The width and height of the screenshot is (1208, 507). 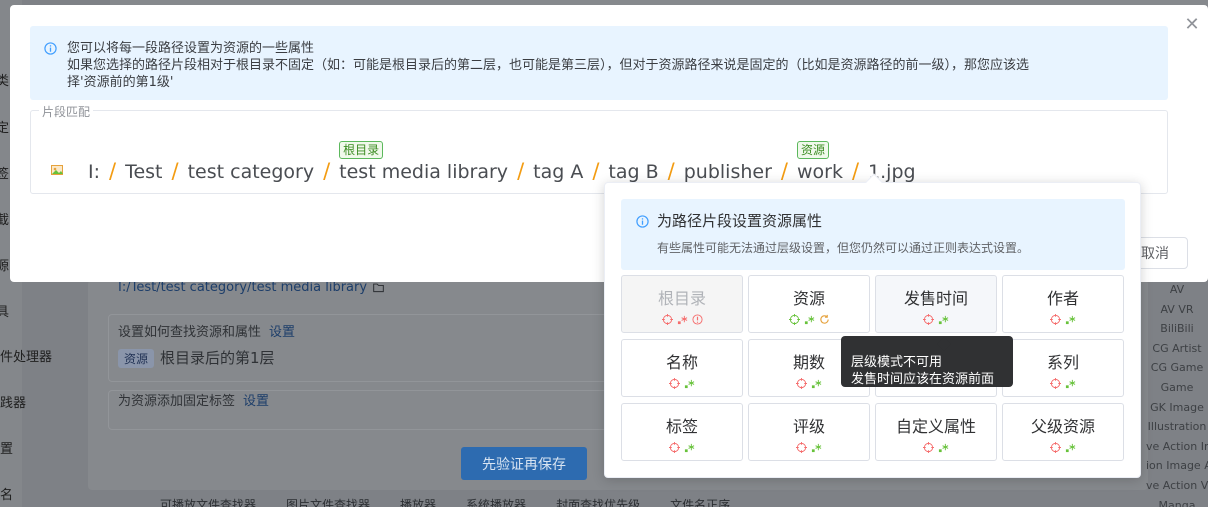 What do you see at coordinates (1177, 329) in the screenshot?
I see `category-item: BiliBili` at bounding box center [1177, 329].